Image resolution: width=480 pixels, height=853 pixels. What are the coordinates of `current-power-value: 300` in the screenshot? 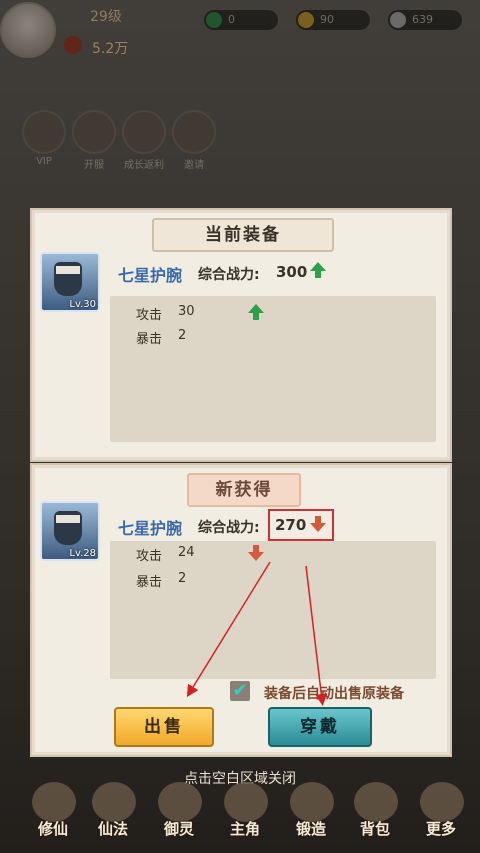 It's located at (292, 272).